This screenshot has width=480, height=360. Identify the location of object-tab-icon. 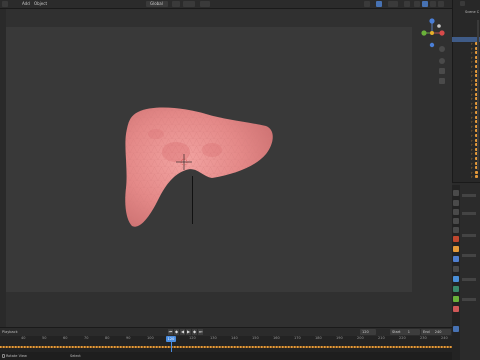
(456, 249).